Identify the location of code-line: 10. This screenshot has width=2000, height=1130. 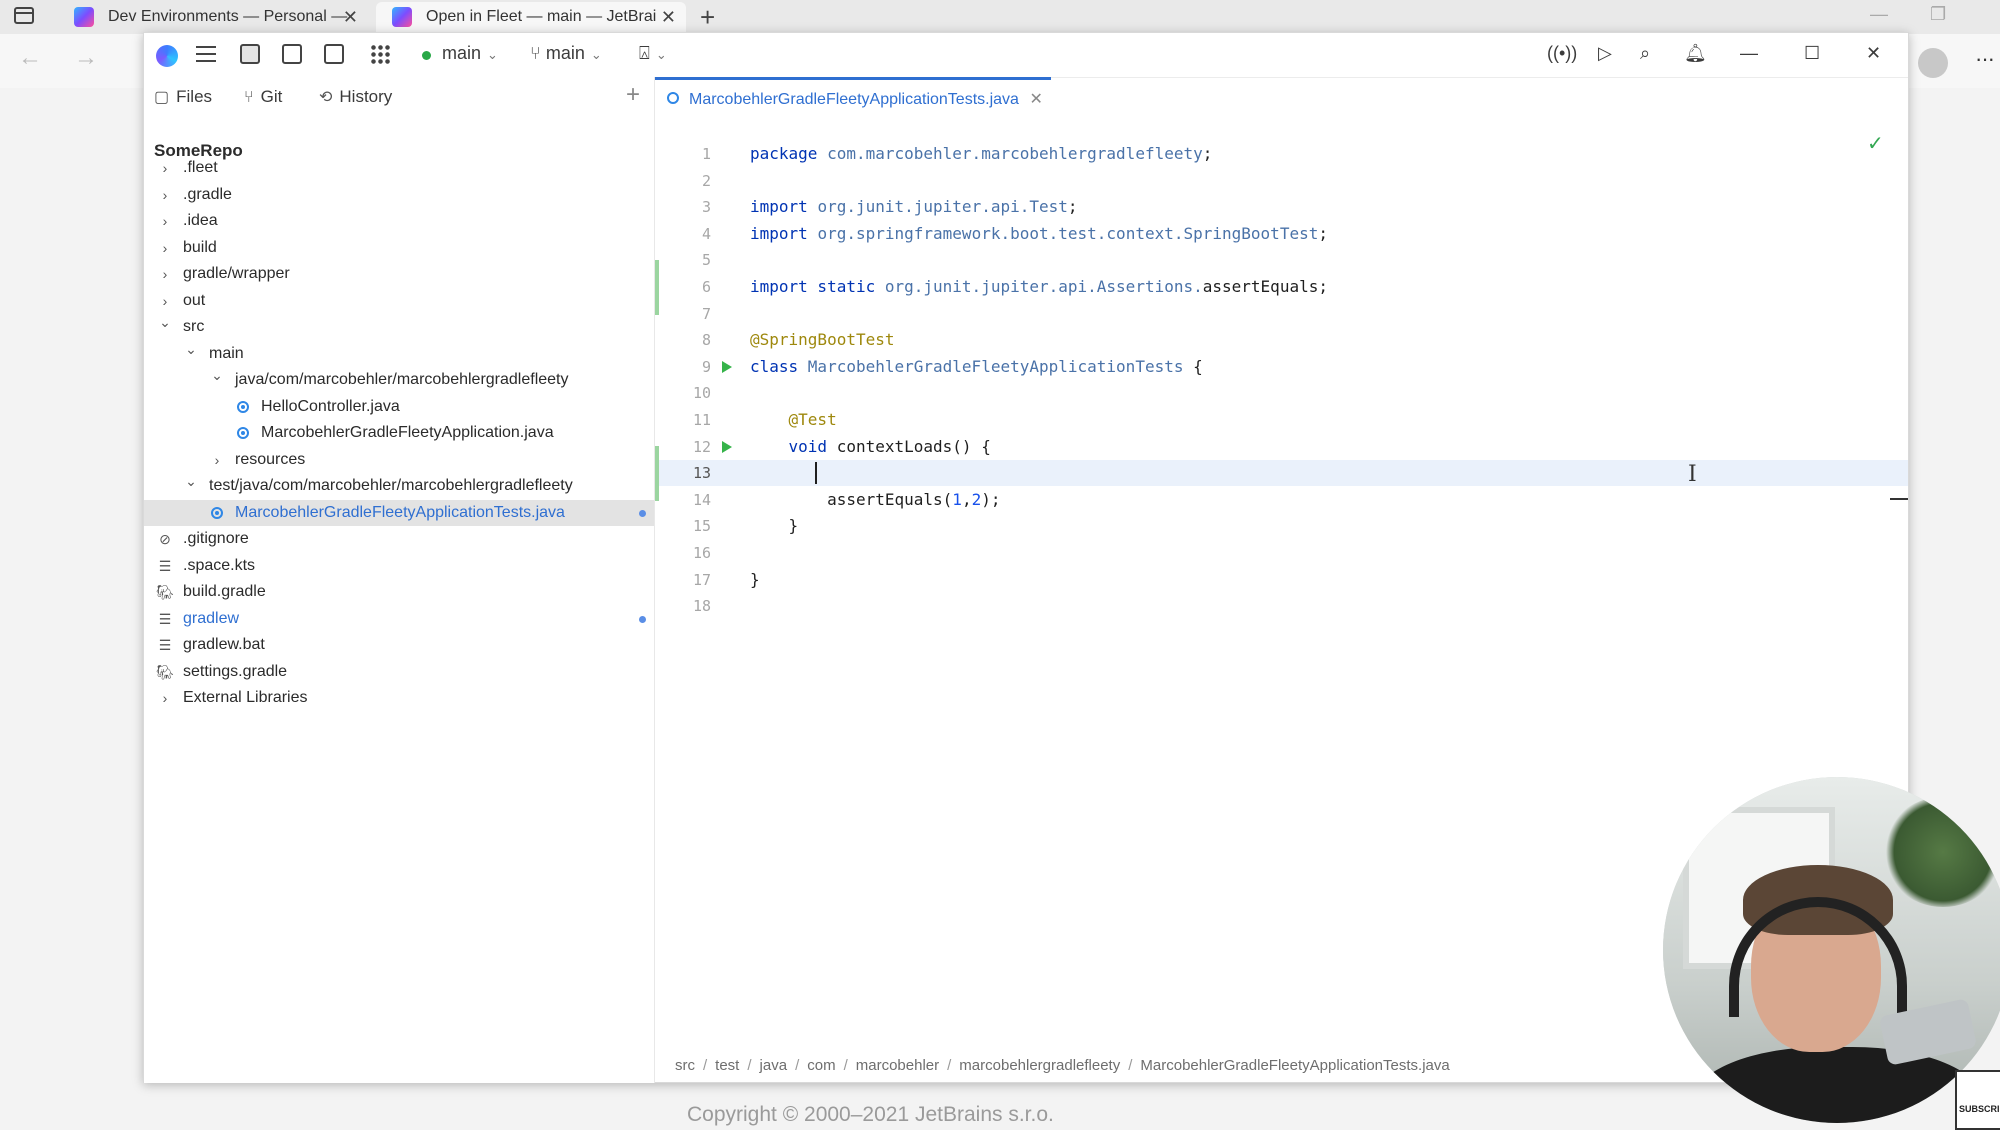
(1281, 393).